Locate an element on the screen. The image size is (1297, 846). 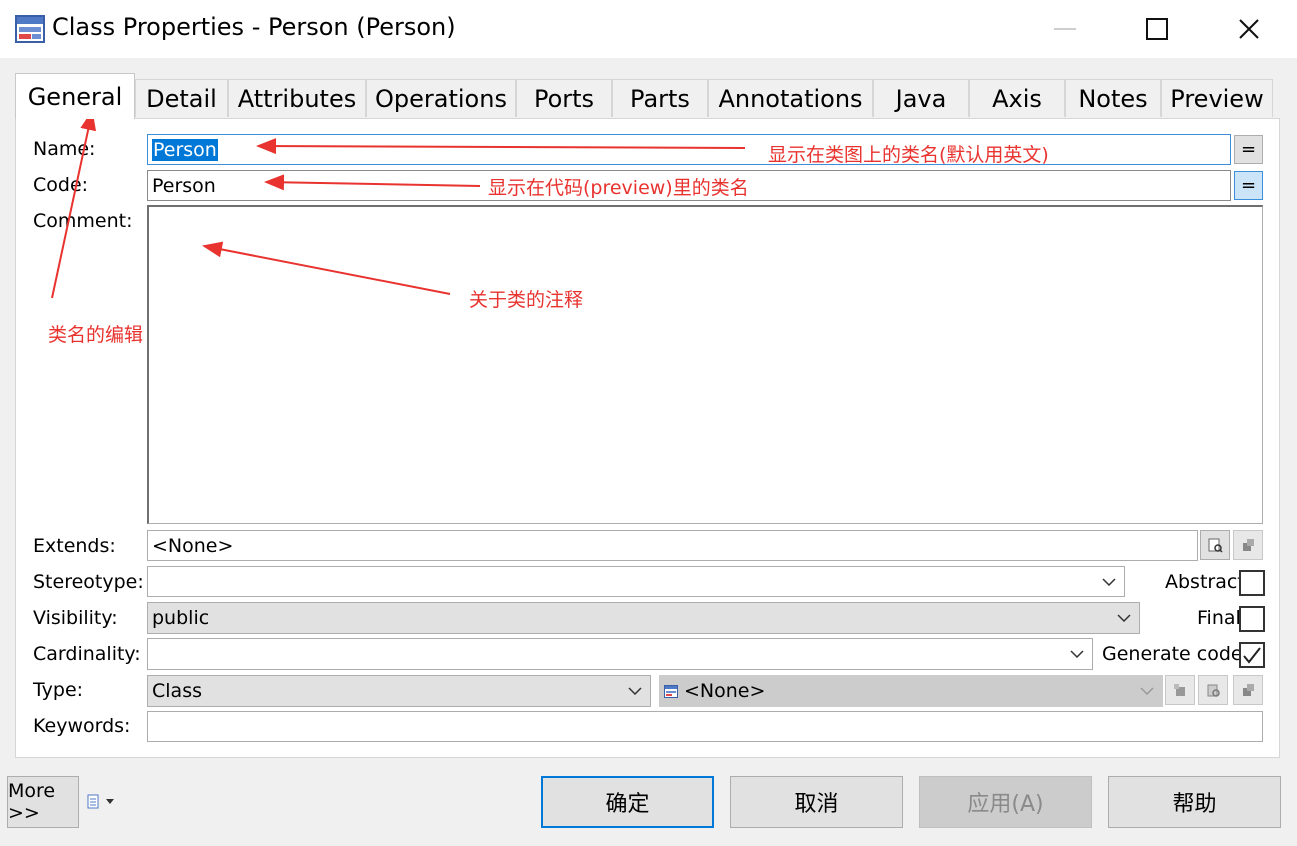
tab-general: General is located at coordinates (75, 96).